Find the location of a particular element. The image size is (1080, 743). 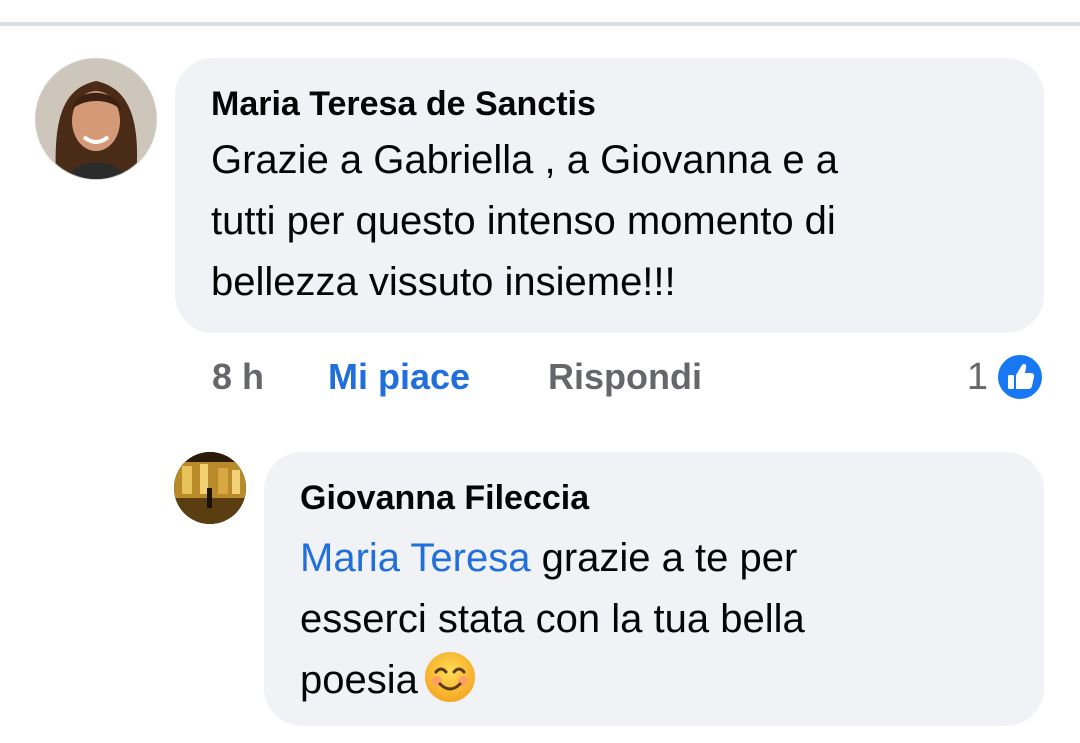

comment-author: Maria Teresa de Sanctis is located at coordinates (609, 104).